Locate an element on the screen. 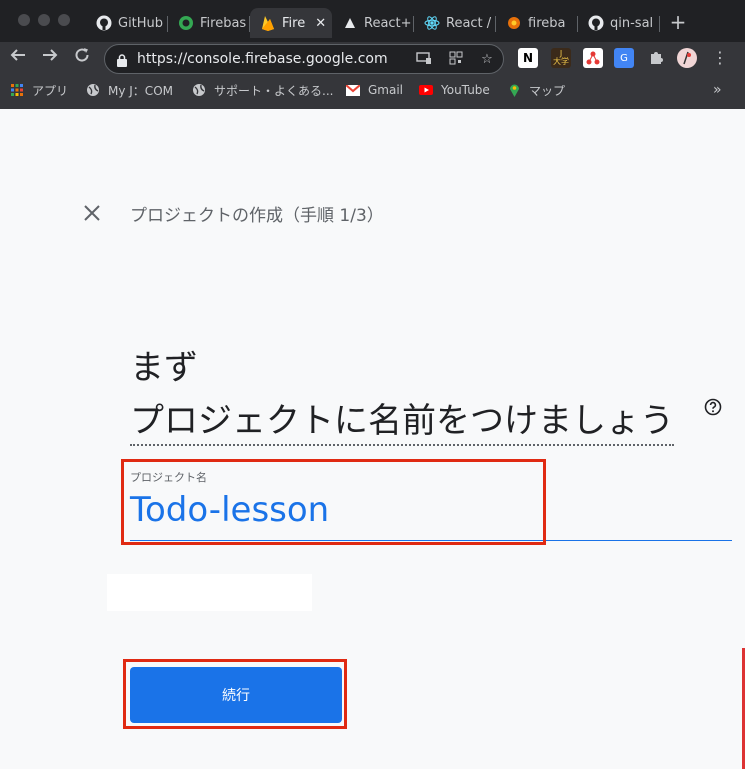  firebase-flame-icon is located at coordinates (268, 23).